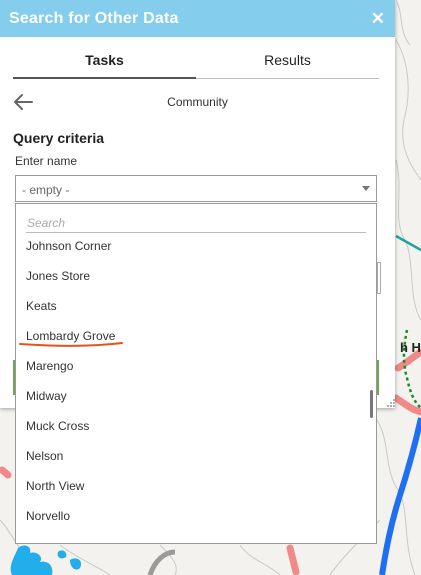 The width and height of the screenshot is (421, 575). I want to click on list-item: Midway, so click(191, 396).